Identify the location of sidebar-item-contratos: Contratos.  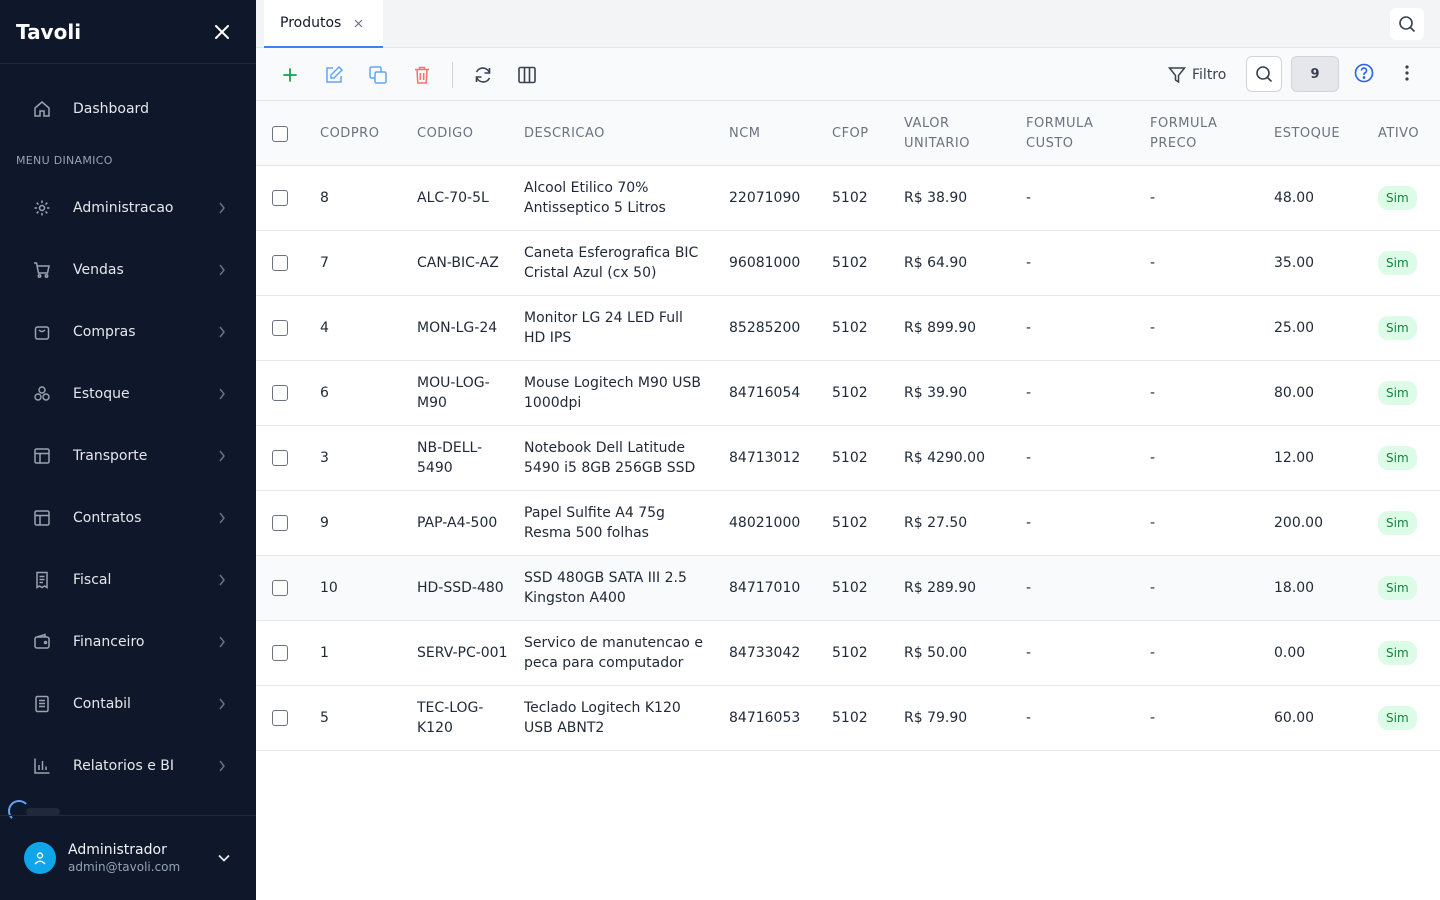
(128, 518).